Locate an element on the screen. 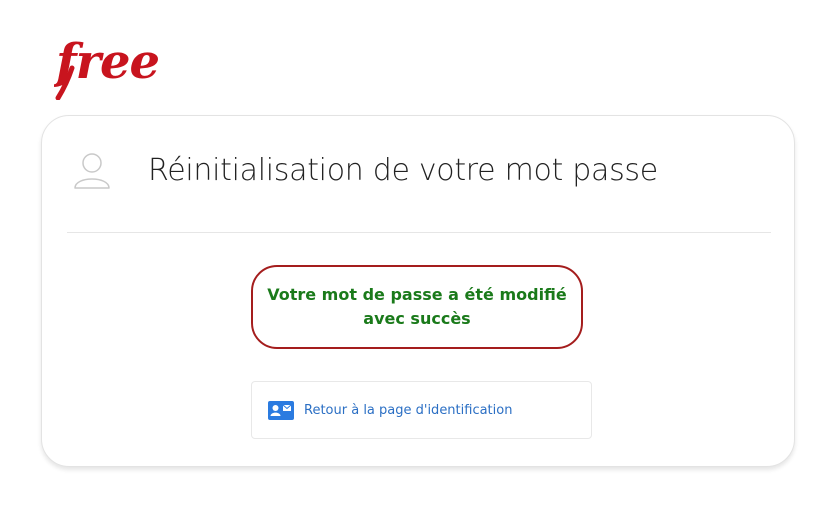 Image resolution: width=832 pixels, height=508 pixels. user-icon is located at coordinates (92, 171).